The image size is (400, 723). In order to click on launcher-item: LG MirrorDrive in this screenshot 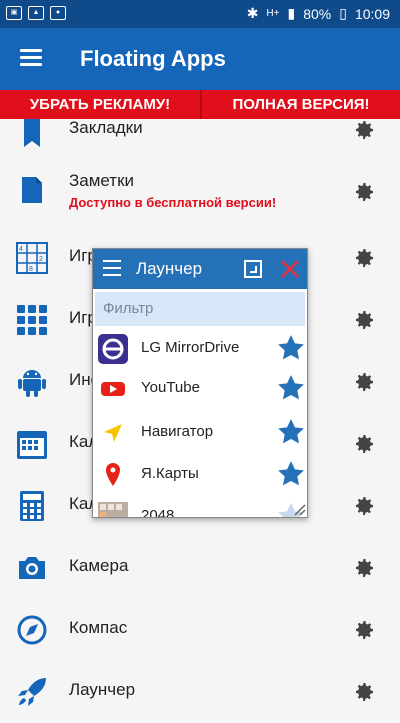, I will do `click(200, 349)`.